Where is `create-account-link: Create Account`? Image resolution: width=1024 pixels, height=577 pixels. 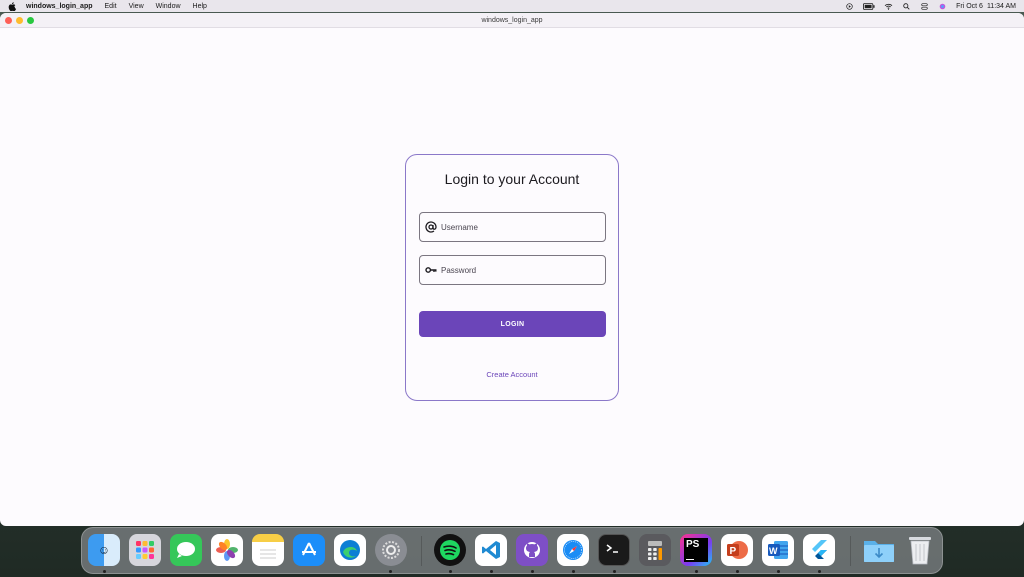 create-account-link: Create Account is located at coordinates (512, 374).